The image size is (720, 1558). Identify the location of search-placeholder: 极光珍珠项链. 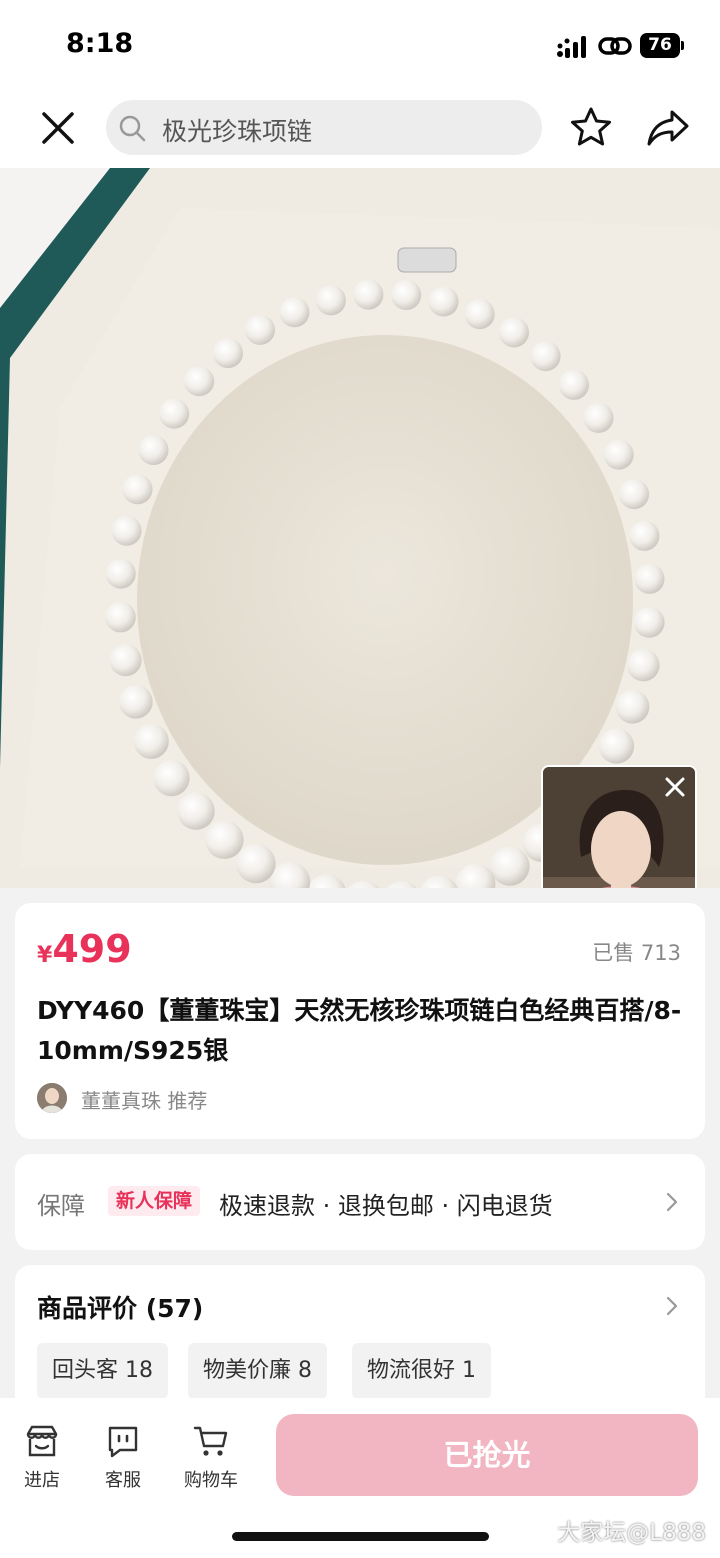
(237, 131).